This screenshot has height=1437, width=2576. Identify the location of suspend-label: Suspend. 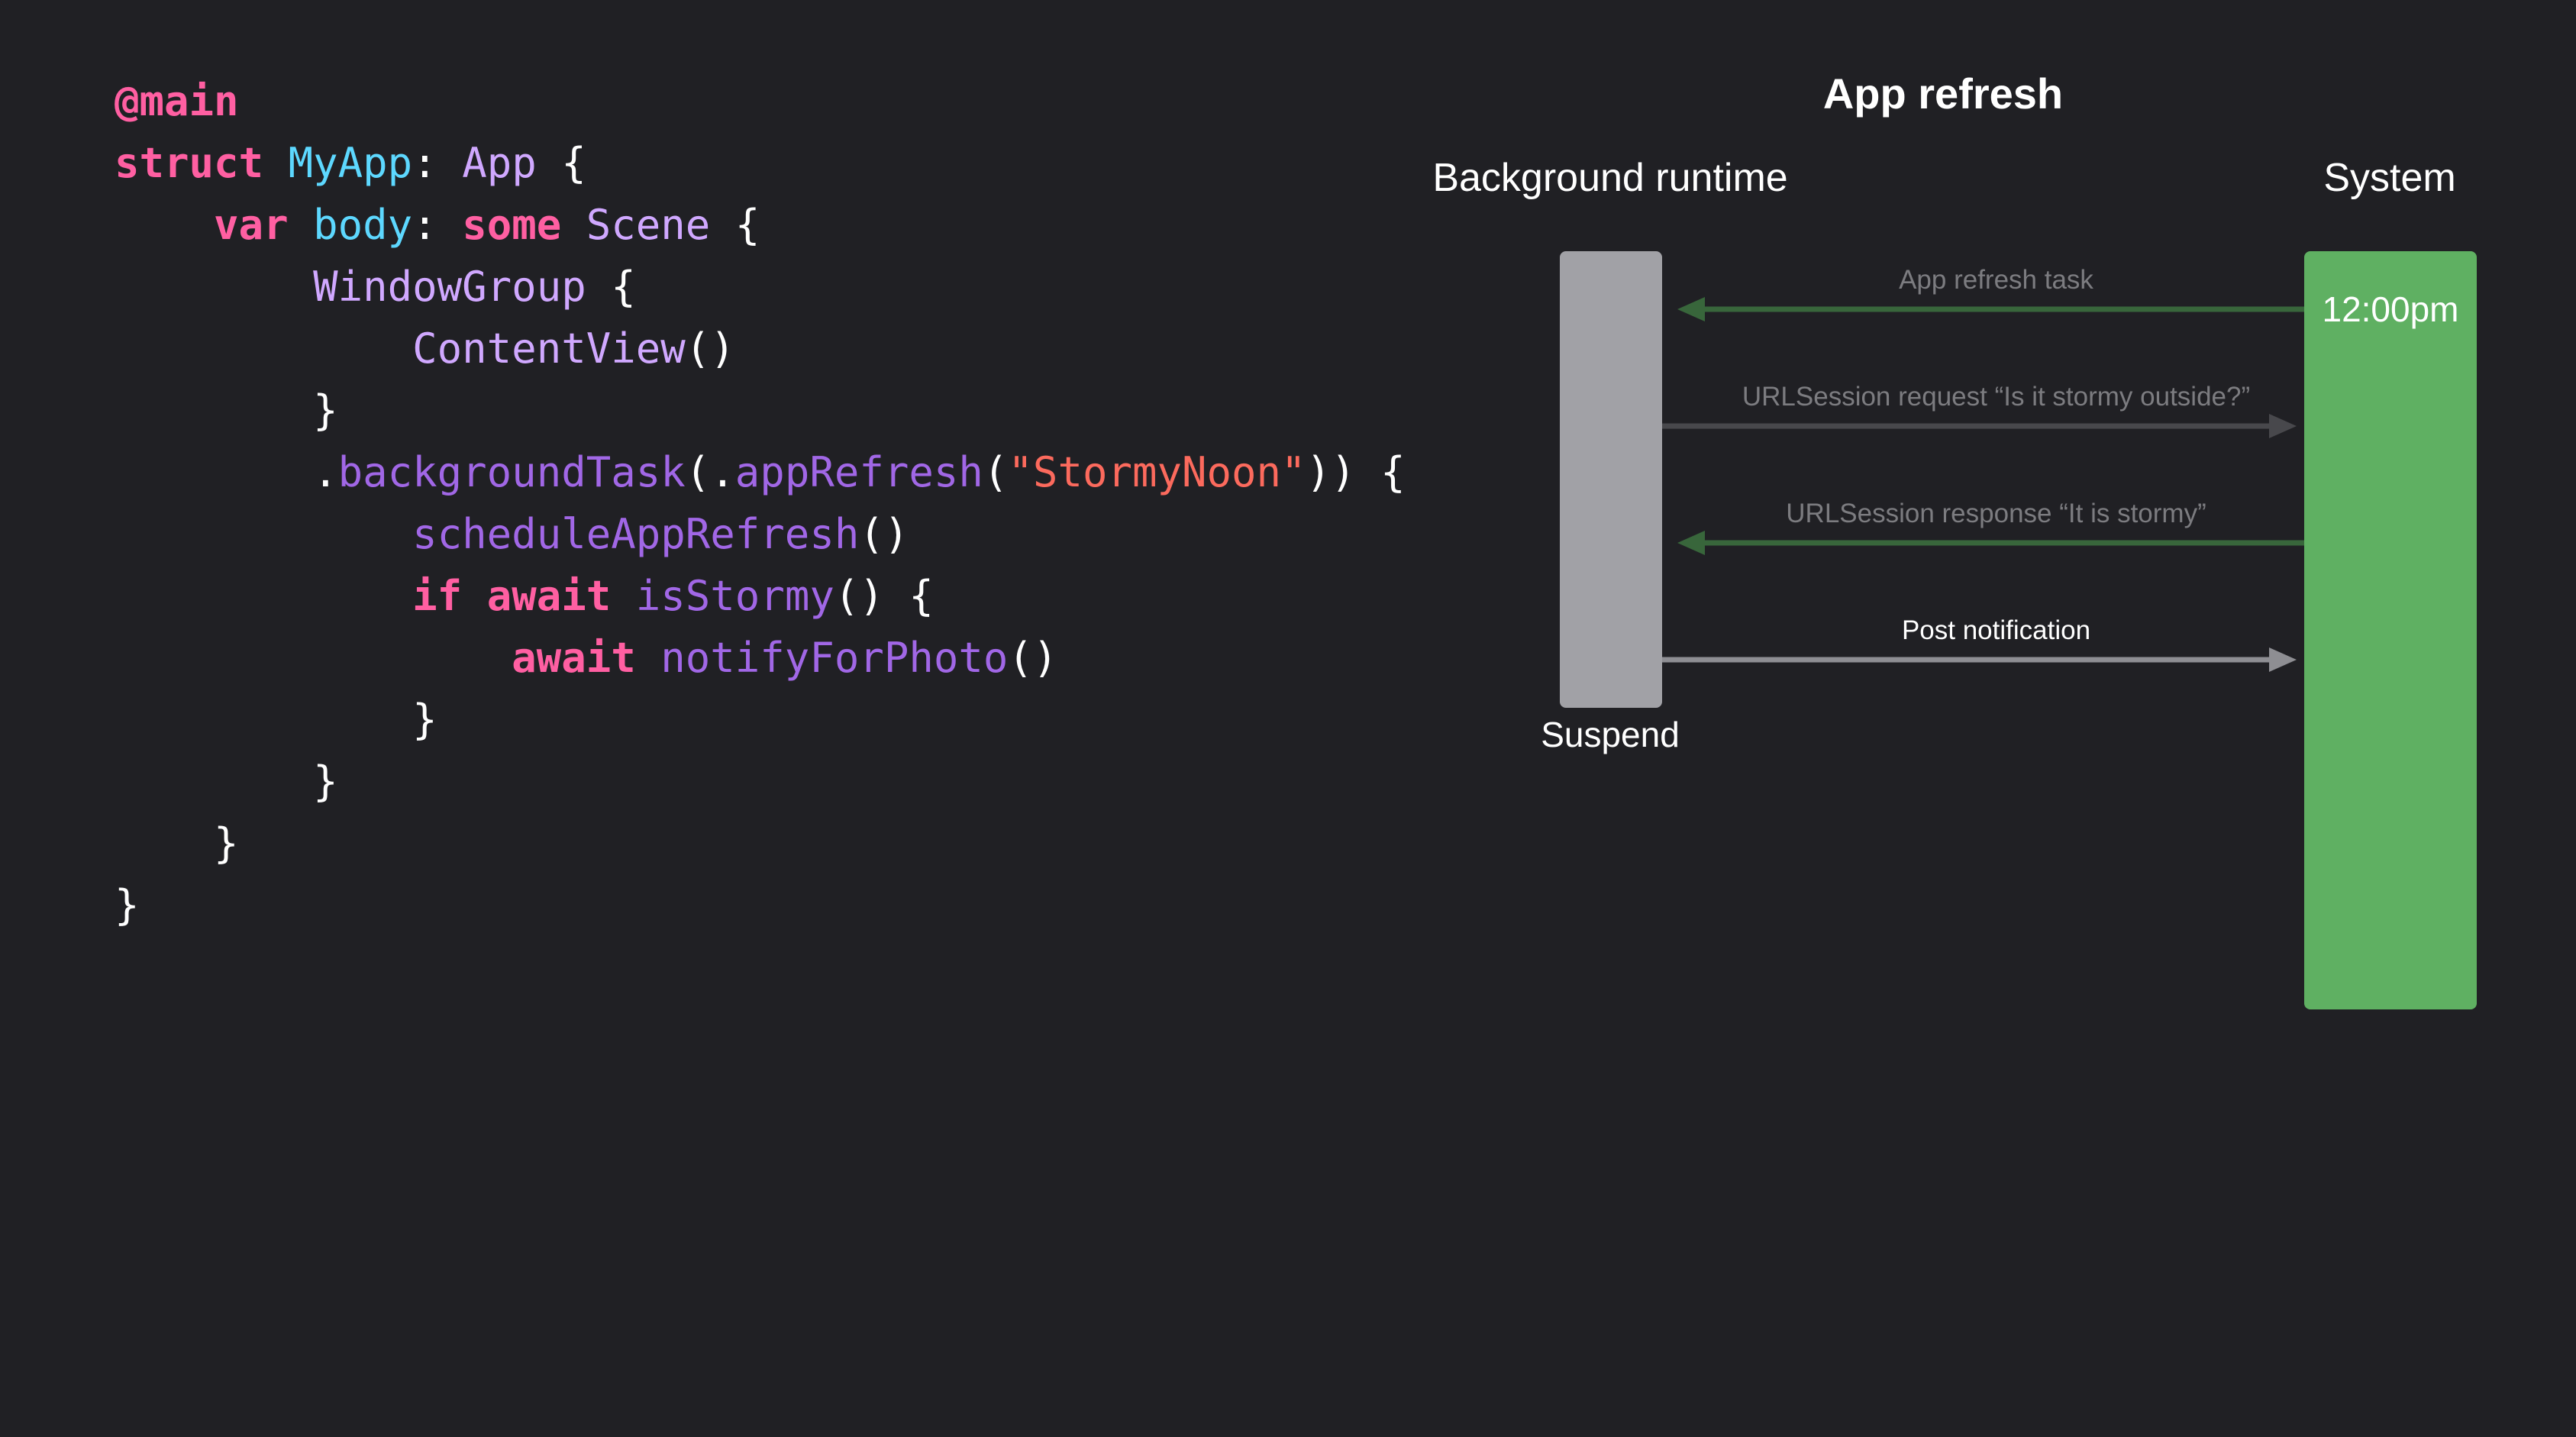
(1610, 734).